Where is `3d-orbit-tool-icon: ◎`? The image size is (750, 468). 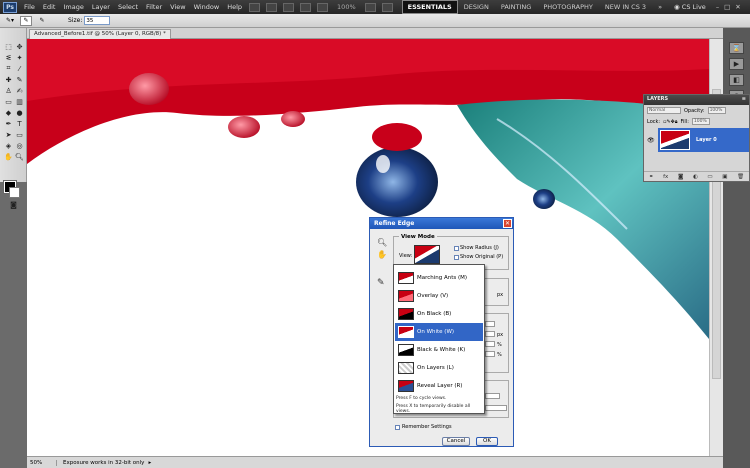
3d-orbit-tool-icon: ◎ is located at coordinates (19, 145).